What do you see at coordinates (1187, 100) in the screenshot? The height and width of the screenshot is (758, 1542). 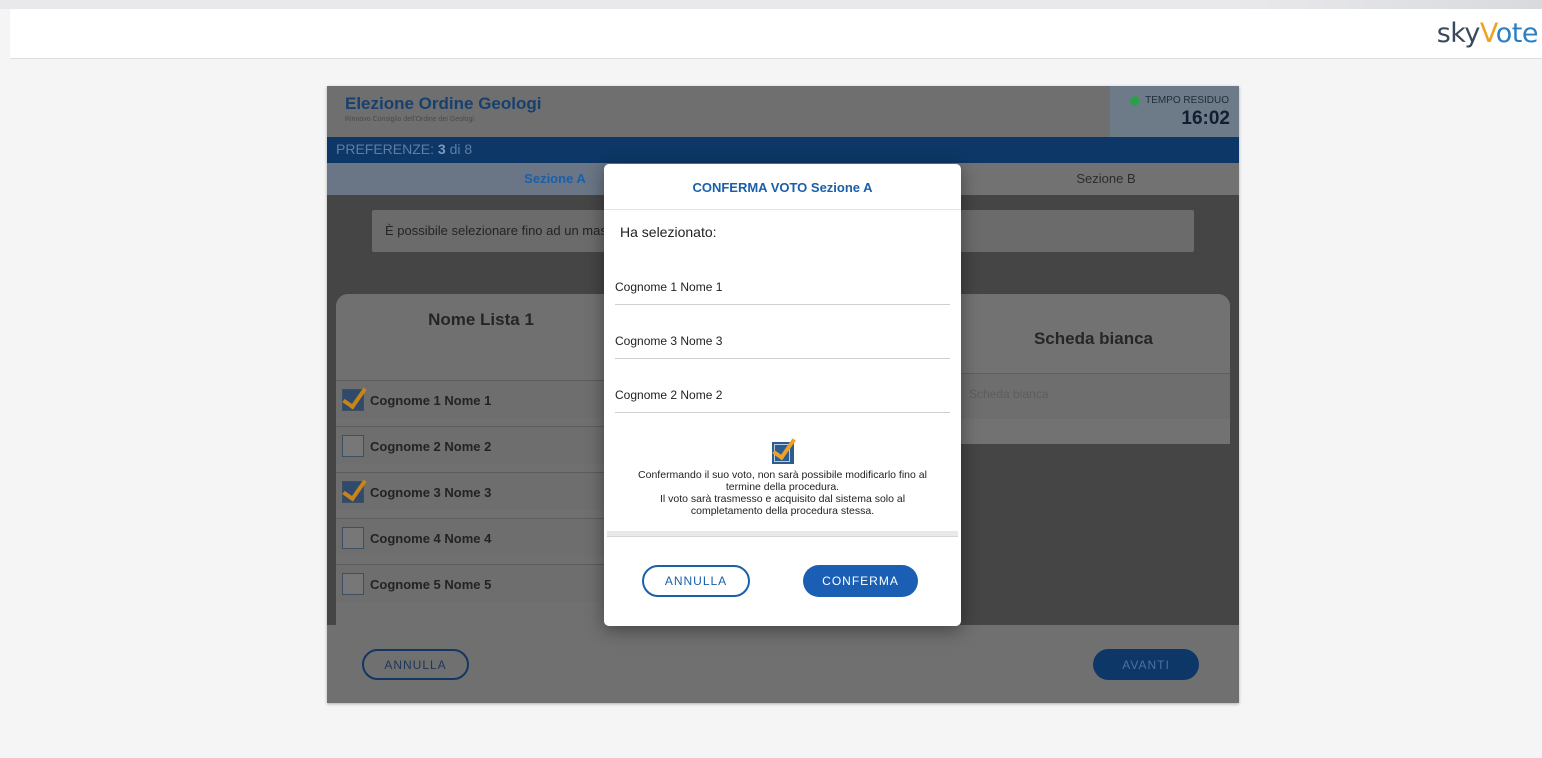 I see `timer-label: TEMPO RESIDUO` at bounding box center [1187, 100].